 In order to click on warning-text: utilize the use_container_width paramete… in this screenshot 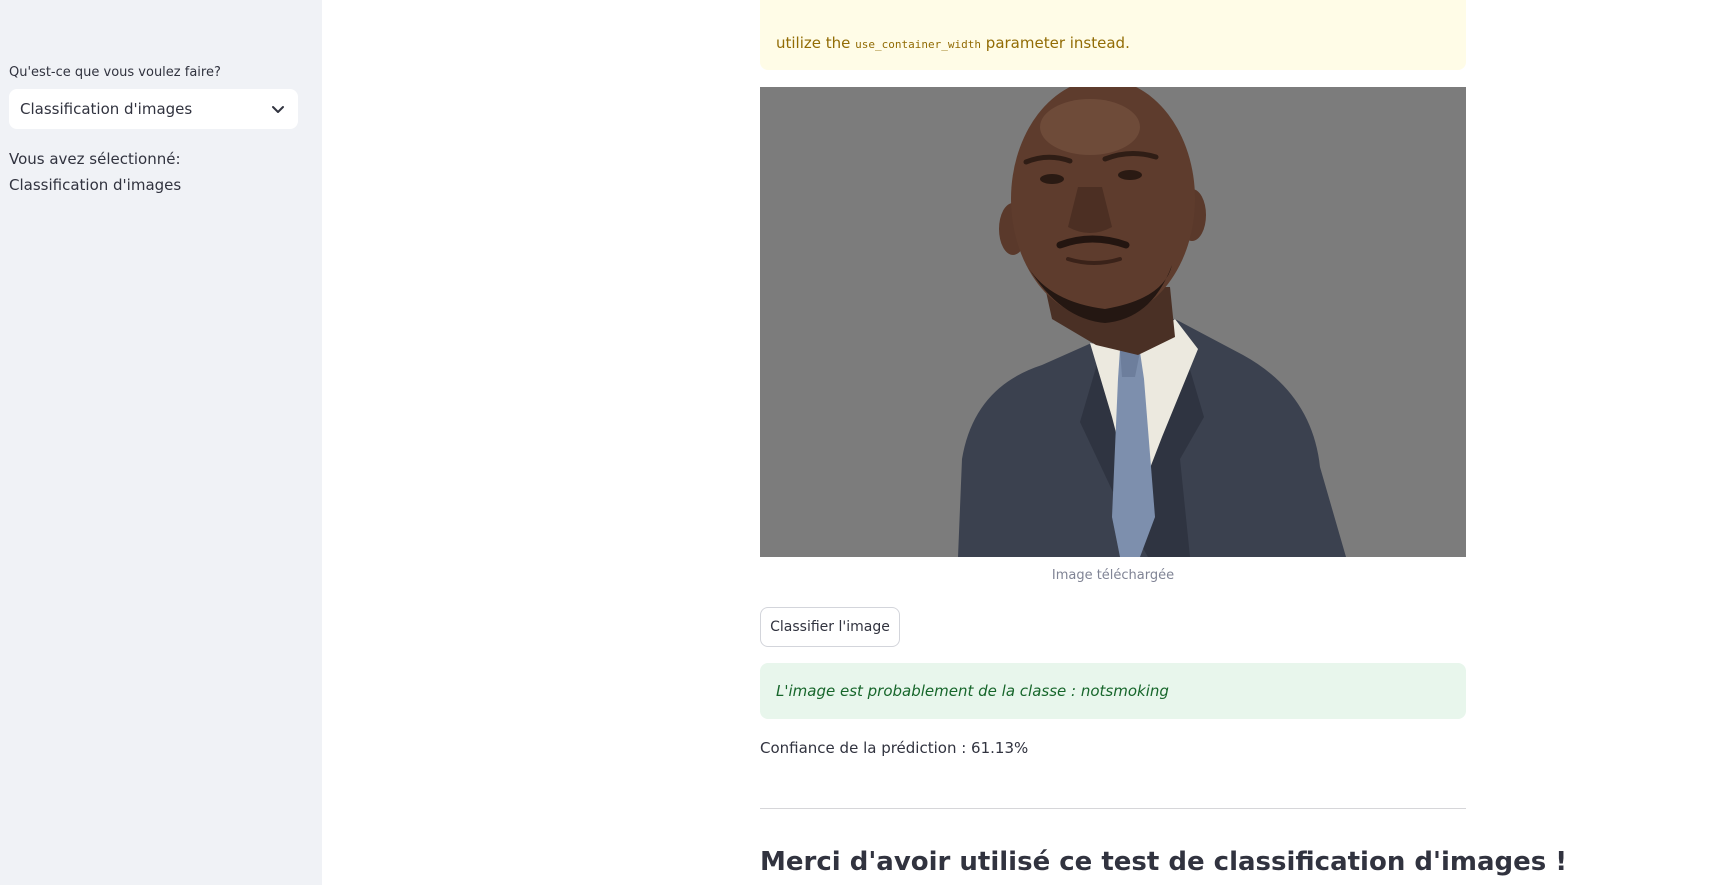, I will do `click(953, 43)`.